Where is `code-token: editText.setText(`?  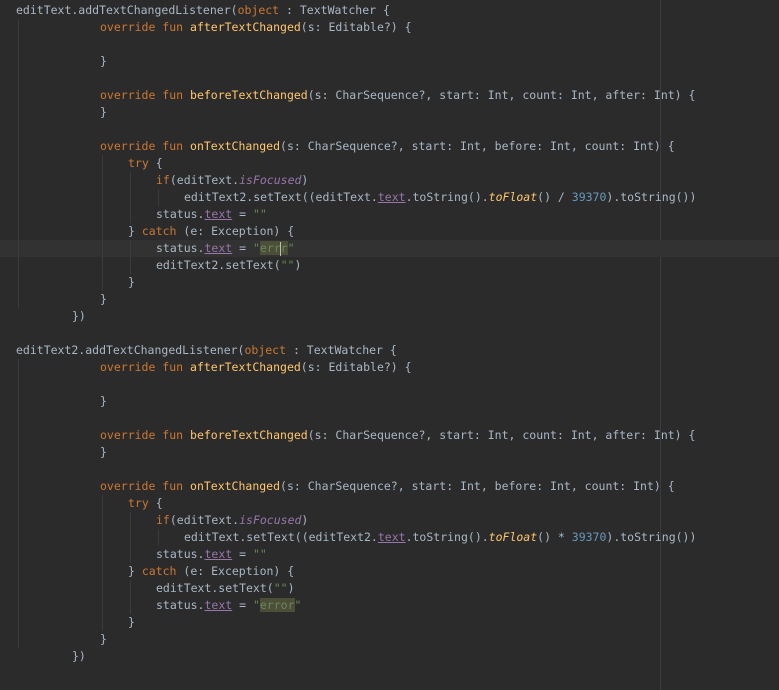 code-token: editText.setText( is located at coordinates (215, 588).